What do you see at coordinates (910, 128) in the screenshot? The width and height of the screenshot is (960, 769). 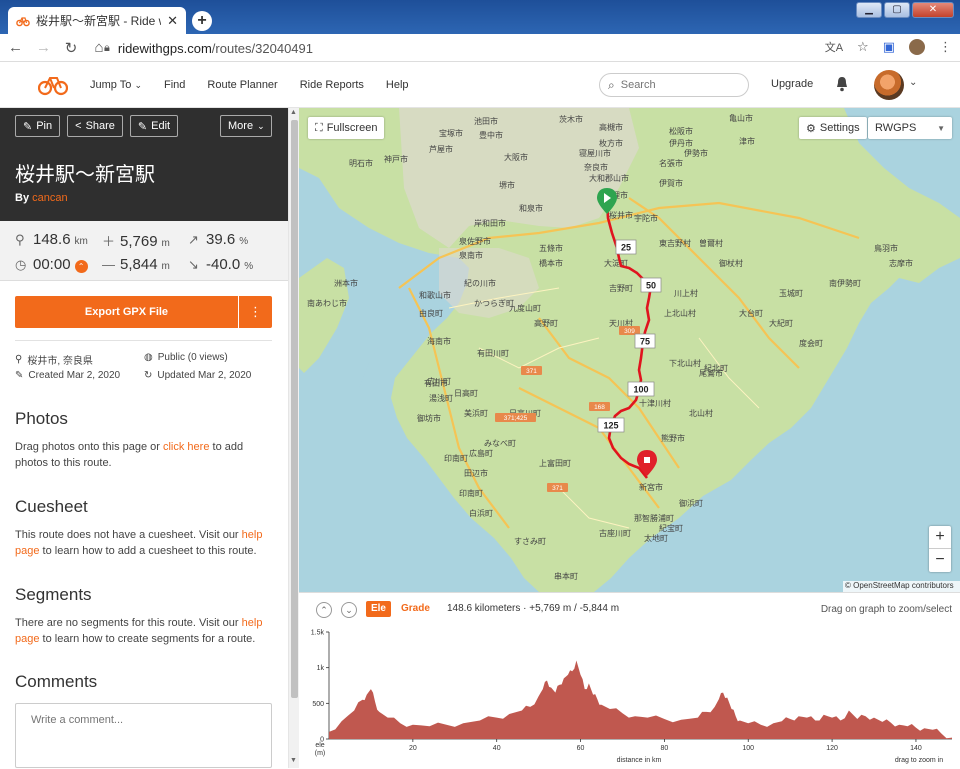 I see `map-layer-select: RWGPS ▼` at bounding box center [910, 128].